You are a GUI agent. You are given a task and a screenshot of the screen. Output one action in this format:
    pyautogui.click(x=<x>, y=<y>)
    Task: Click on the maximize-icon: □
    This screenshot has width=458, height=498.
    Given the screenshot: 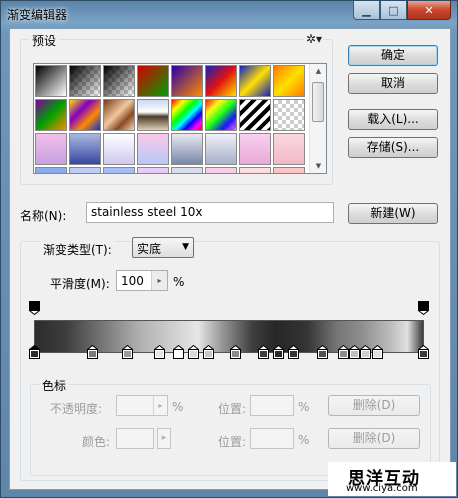 What is the action you would take?
    pyautogui.click(x=393, y=10)
    